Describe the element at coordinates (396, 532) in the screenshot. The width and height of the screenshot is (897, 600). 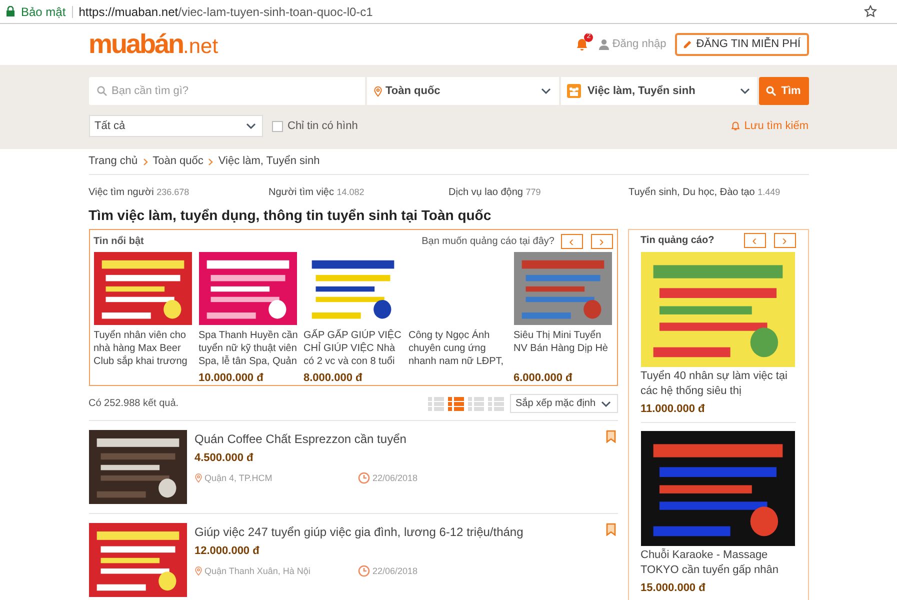
I see `listing-title: Giúp việc 247 tuyển giúp việc gia đình, lương 6-12 triệu/tháng` at that location.